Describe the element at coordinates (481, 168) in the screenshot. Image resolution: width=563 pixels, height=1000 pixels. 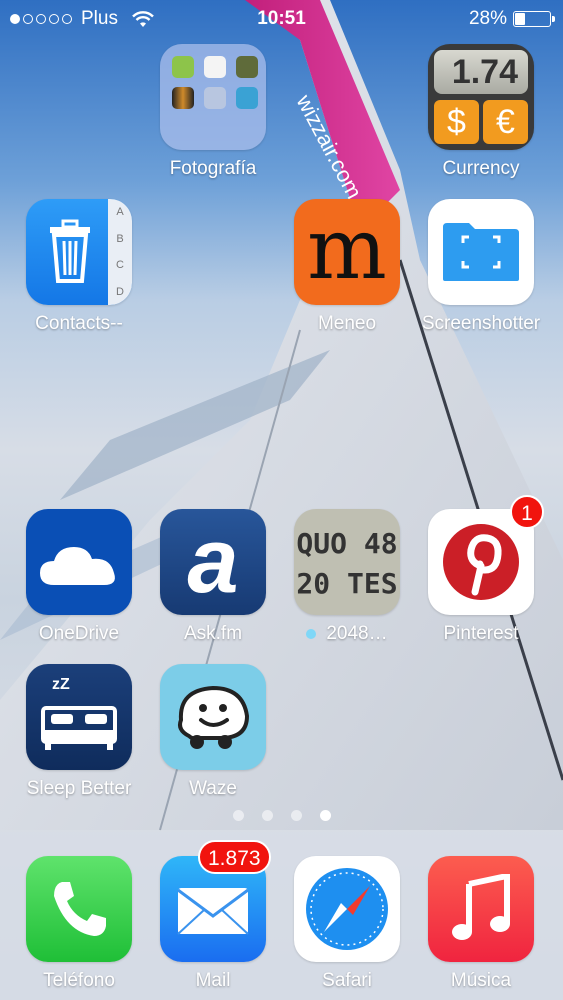
I see `app-label: Currency` at that location.